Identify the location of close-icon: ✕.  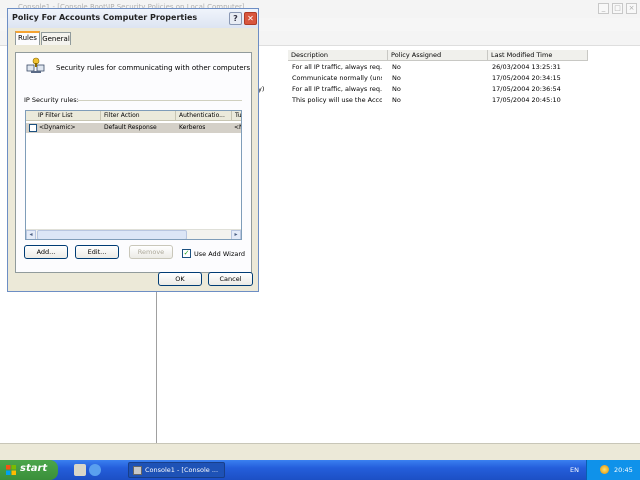
(250, 18).